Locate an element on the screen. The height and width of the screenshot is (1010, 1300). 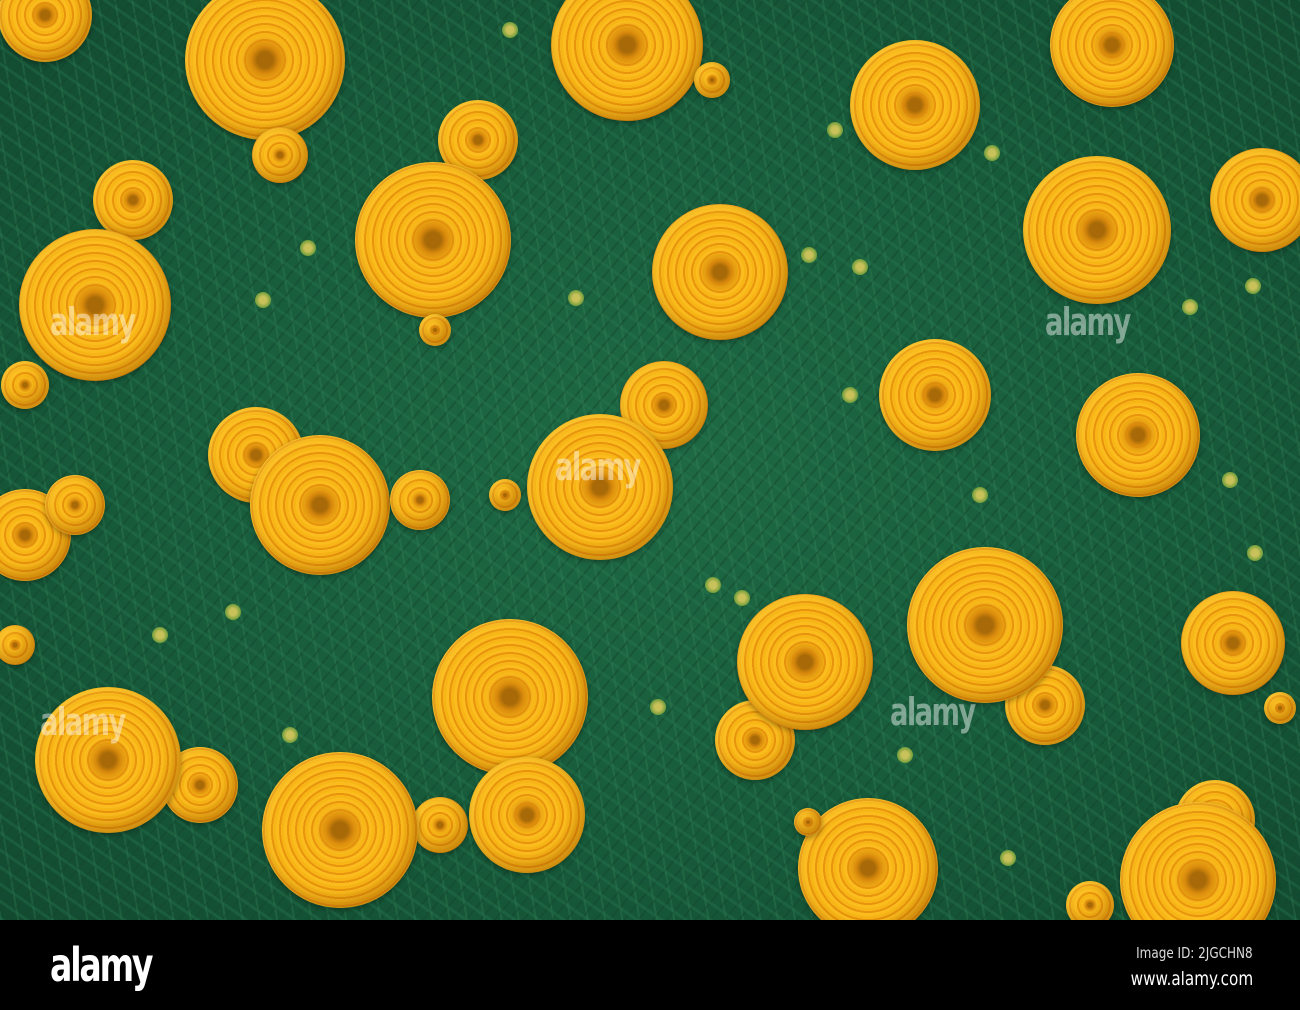
watermark-footer: alamy Image ID: 2JGCHN8 www.alamy.com is located at coordinates (650, 965).